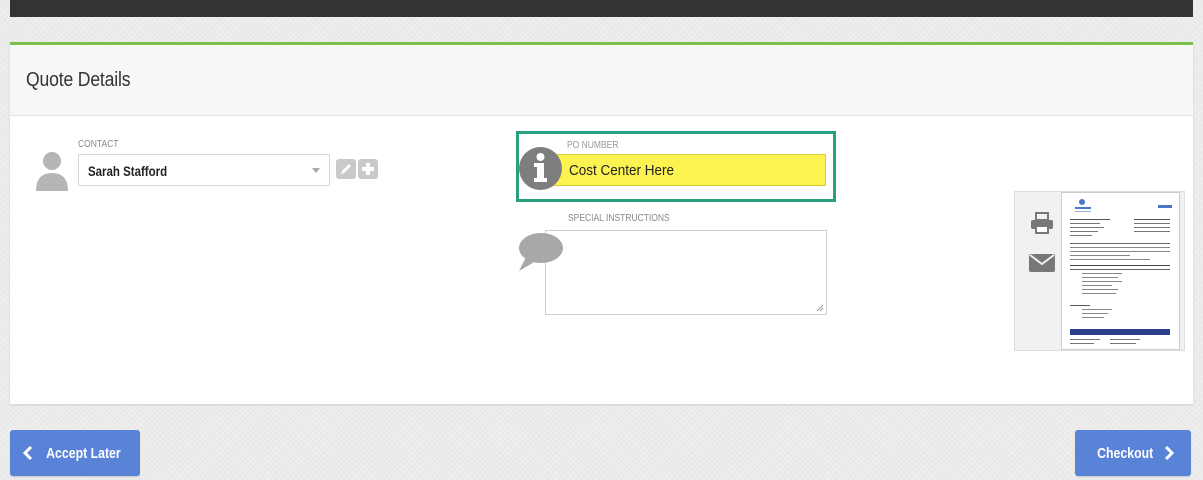 The width and height of the screenshot is (1203, 480). I want to click on special-instructions-label: SPECIAL INSTRUCTIONS, so click(619, 218).